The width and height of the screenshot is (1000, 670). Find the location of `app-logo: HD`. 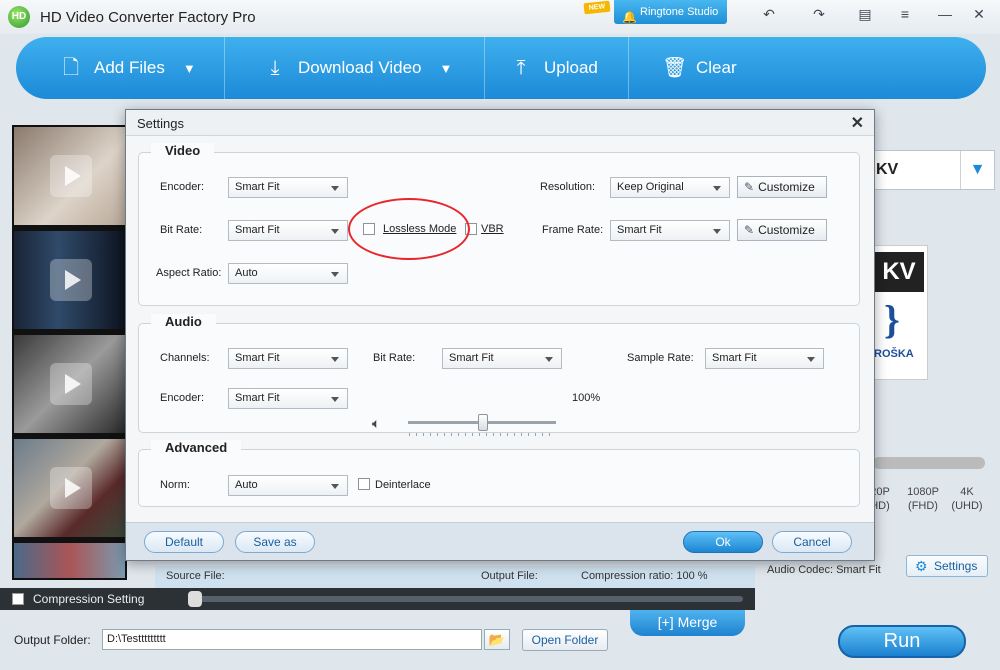

app-logo: HD is located at coordinates (19, 17).